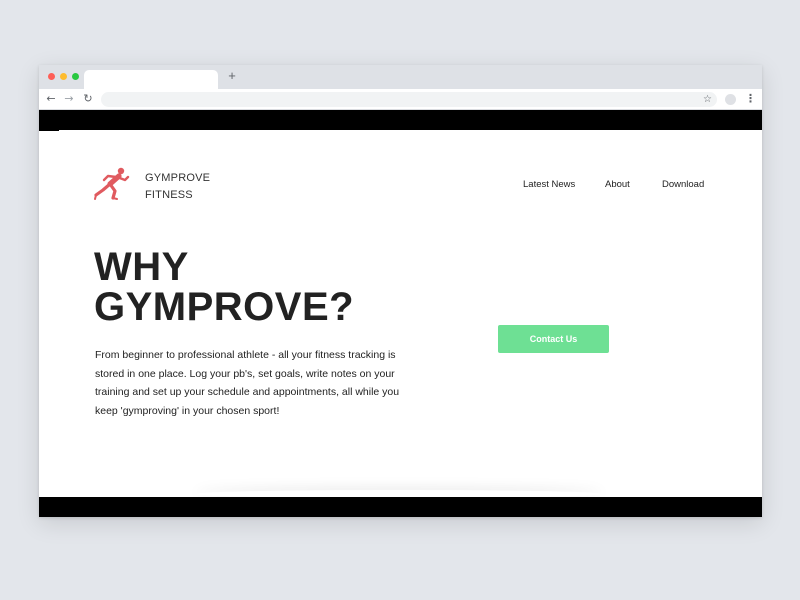  What do you see at coordinates (730, 99) in the screenshot?
I see `profile-avatar` at bounding box center [730, 99].